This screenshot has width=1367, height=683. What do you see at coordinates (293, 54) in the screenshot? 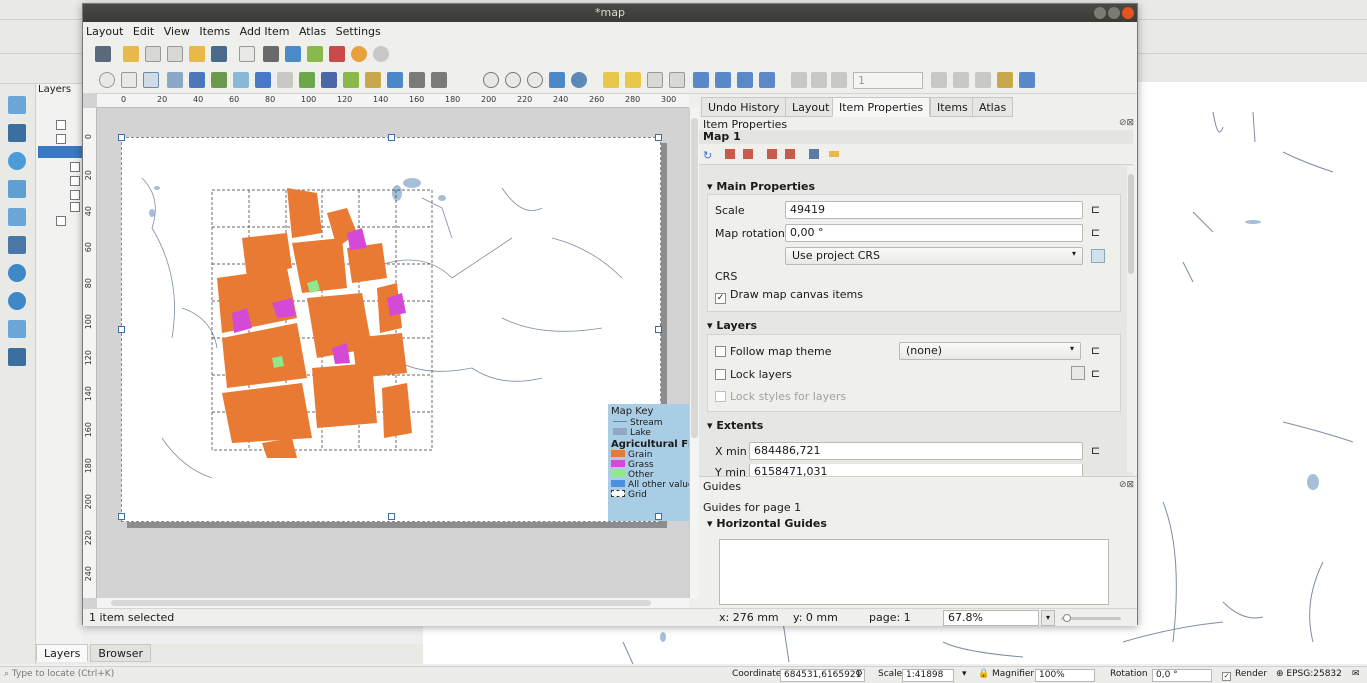
I see `export-image-icon` at bounding box center [293, 54].